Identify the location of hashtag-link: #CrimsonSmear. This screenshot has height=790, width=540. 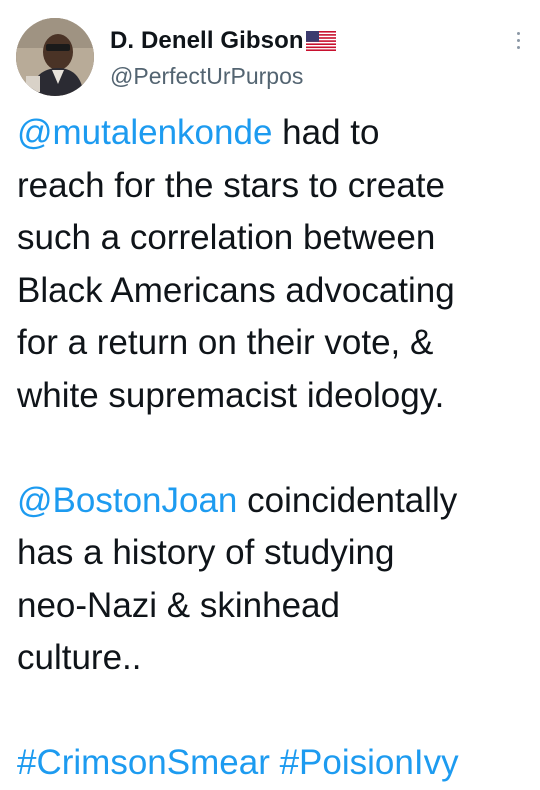
(143, 762).